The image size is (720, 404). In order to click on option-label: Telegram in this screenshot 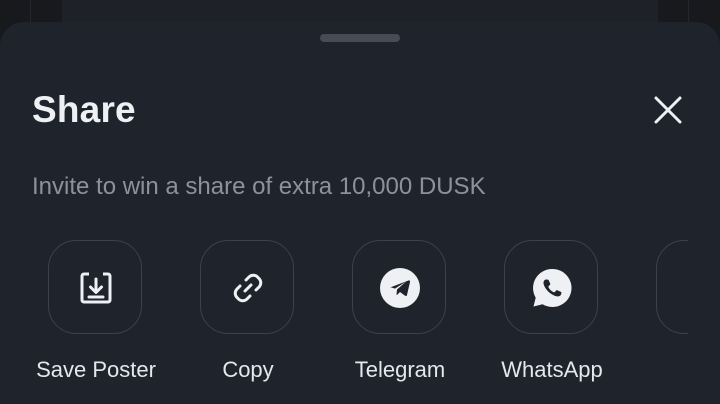, I will do `click(400, 369)`.